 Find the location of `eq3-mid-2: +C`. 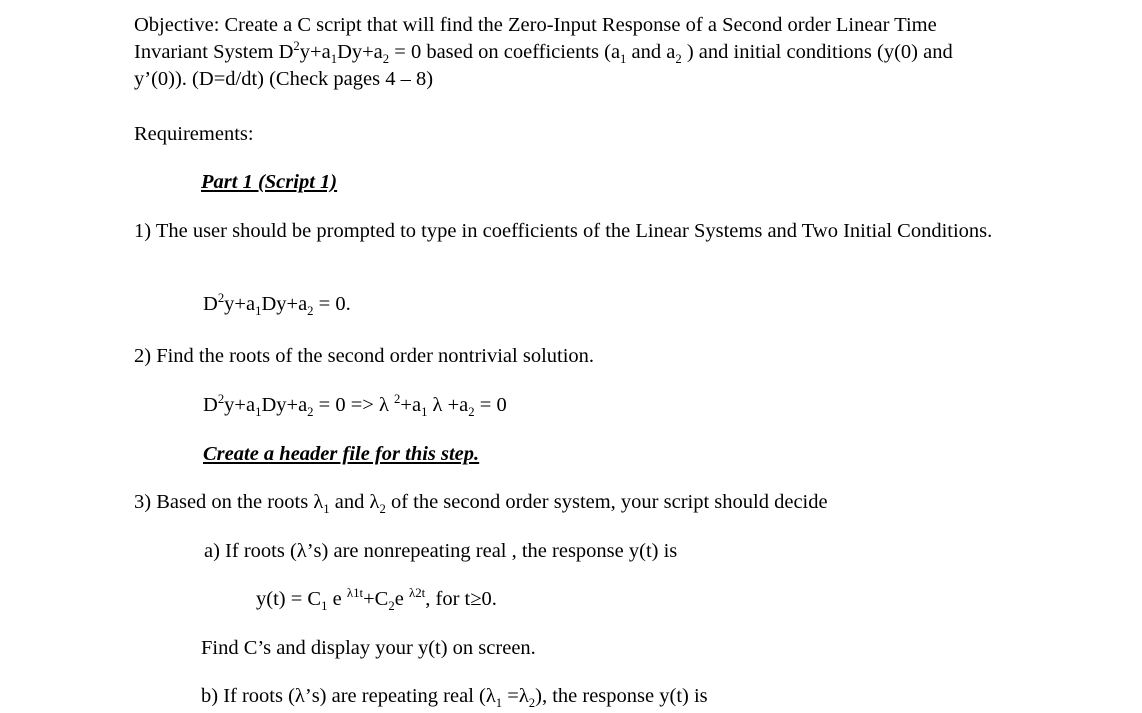

eq3-mid-2: +C is located at coordinates (376, 599).